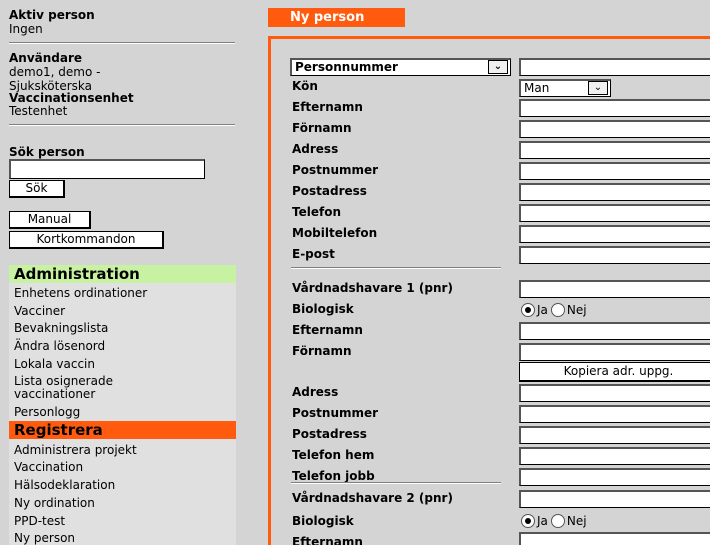 The image size is (710, 545). Describe the element at coordinates (122, 430) in the screenshot. I see `menu-header-register: Registrera` at that location.